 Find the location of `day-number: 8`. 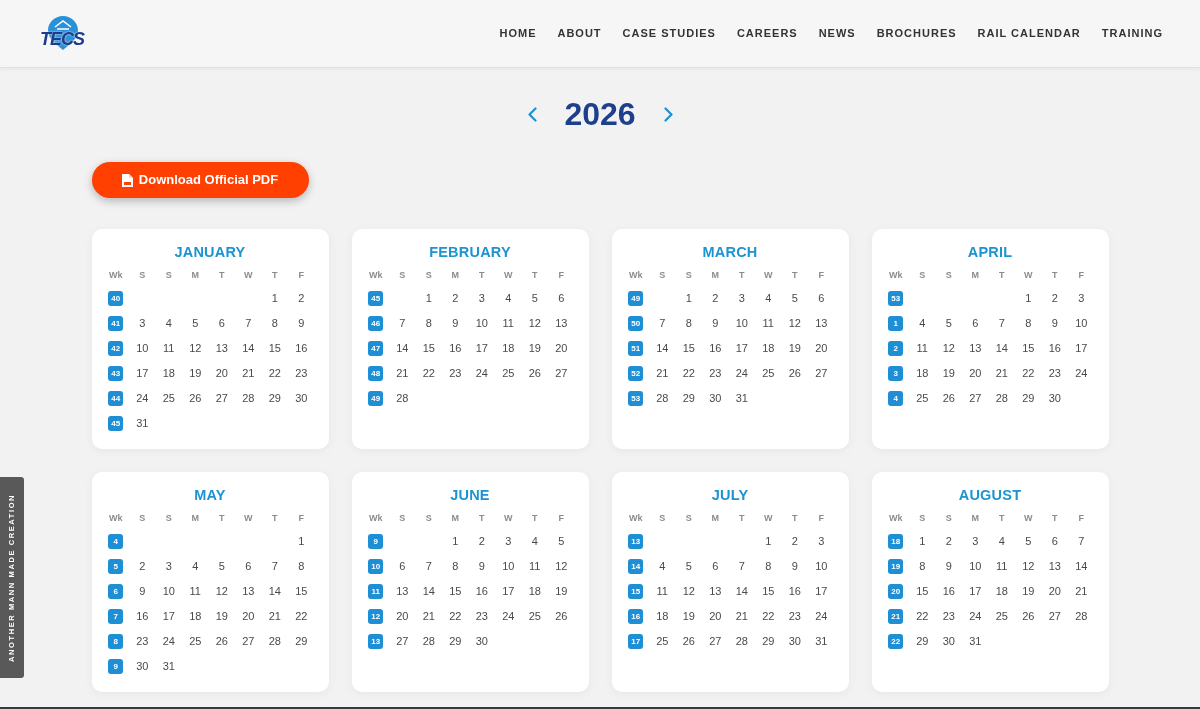

day-number: 8 is located at coordinates (1028, 324).